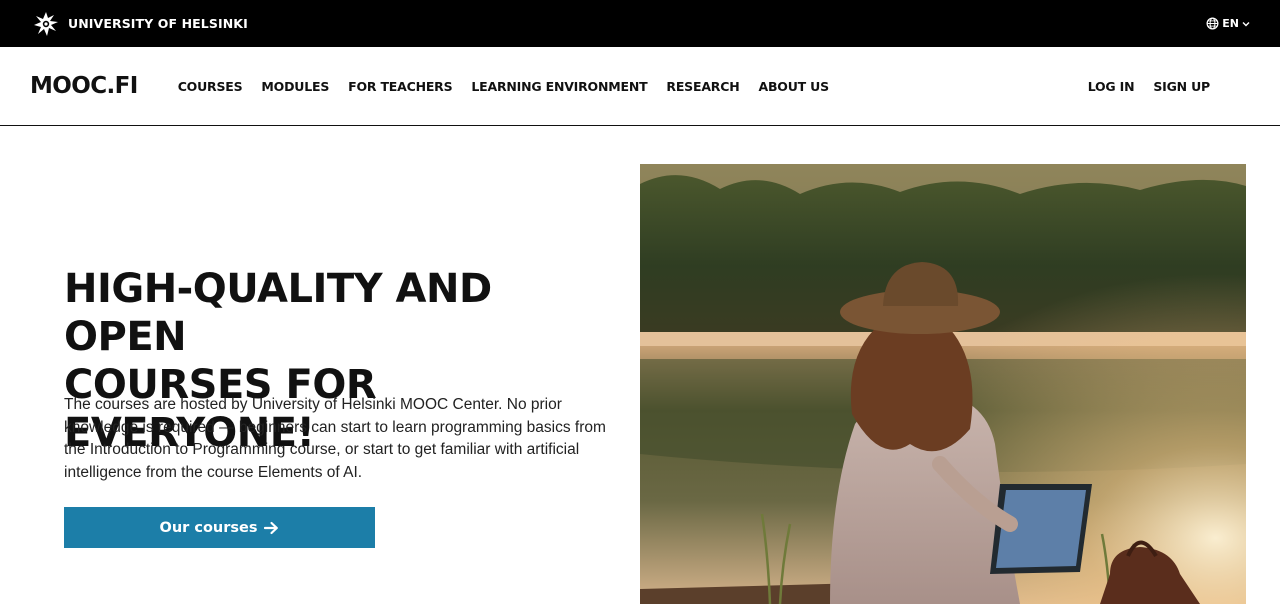  I want to click on signup-link: SIGN UP, so click(1181, 86).